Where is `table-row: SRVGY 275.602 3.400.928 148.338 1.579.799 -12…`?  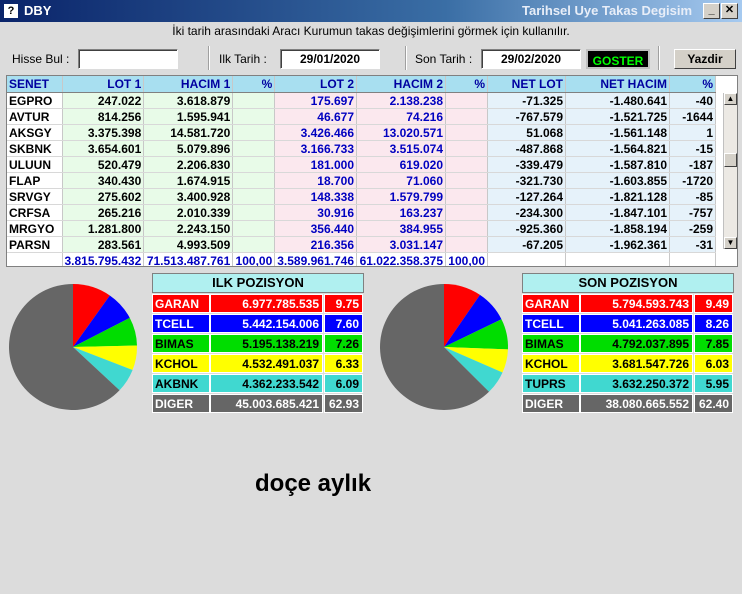 table-row: SRVGY 275.602 3.400.928 148.338 1.579.799 -12… is located at coordinates (361, 196).